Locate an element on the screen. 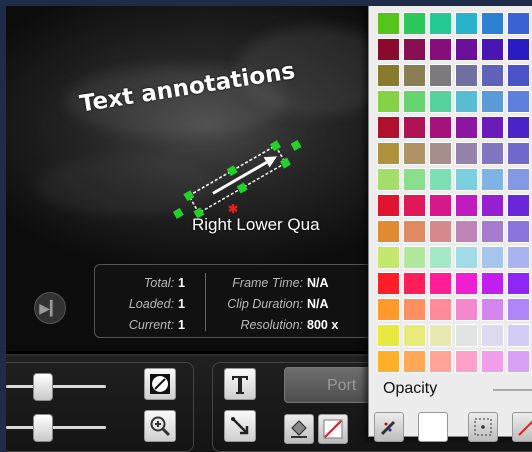  region-label: Right Lower Qua is located at coordinates (256, 225).